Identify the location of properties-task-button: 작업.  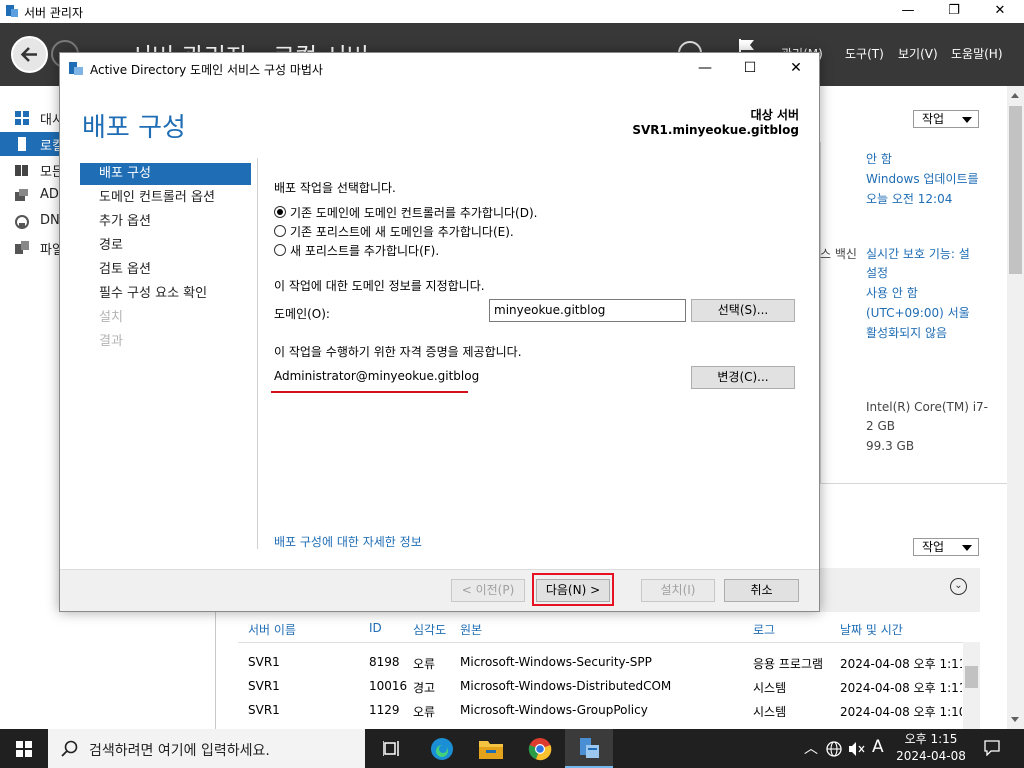
(946, 119).